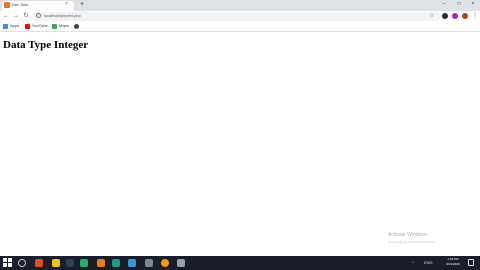  Describe the element at coordinates (64, 26) in the screenshot. I see `bookmark-maps: Maps` at that location.